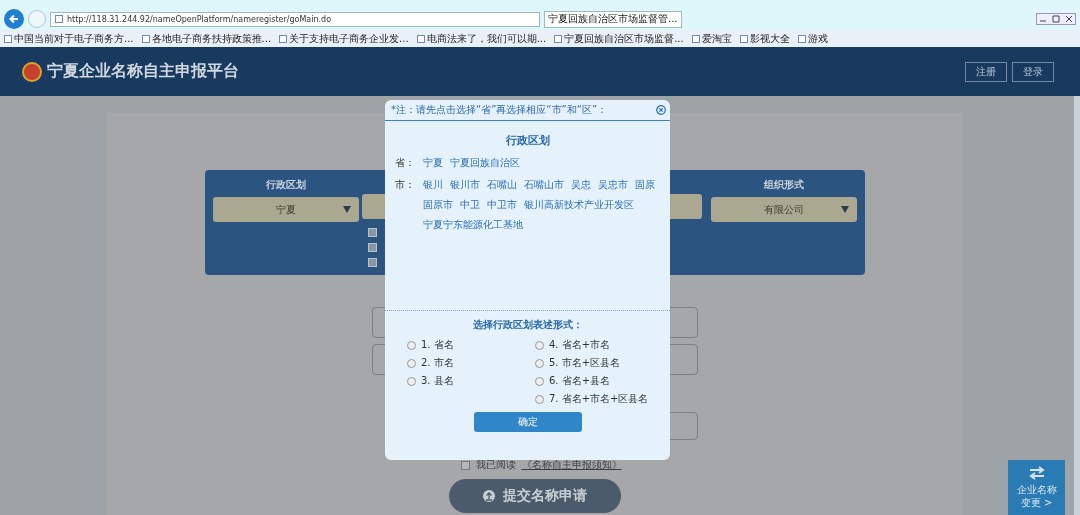 The height and width of the screenshot is (515, 1080). I want to click on region-link: 石嘴山, so click(502, 185).